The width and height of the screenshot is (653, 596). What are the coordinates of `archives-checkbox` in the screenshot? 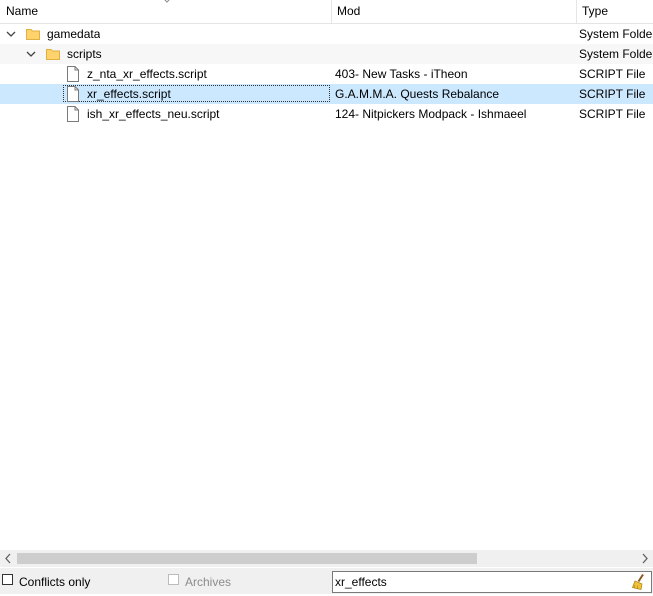 It's located at (173, 579).